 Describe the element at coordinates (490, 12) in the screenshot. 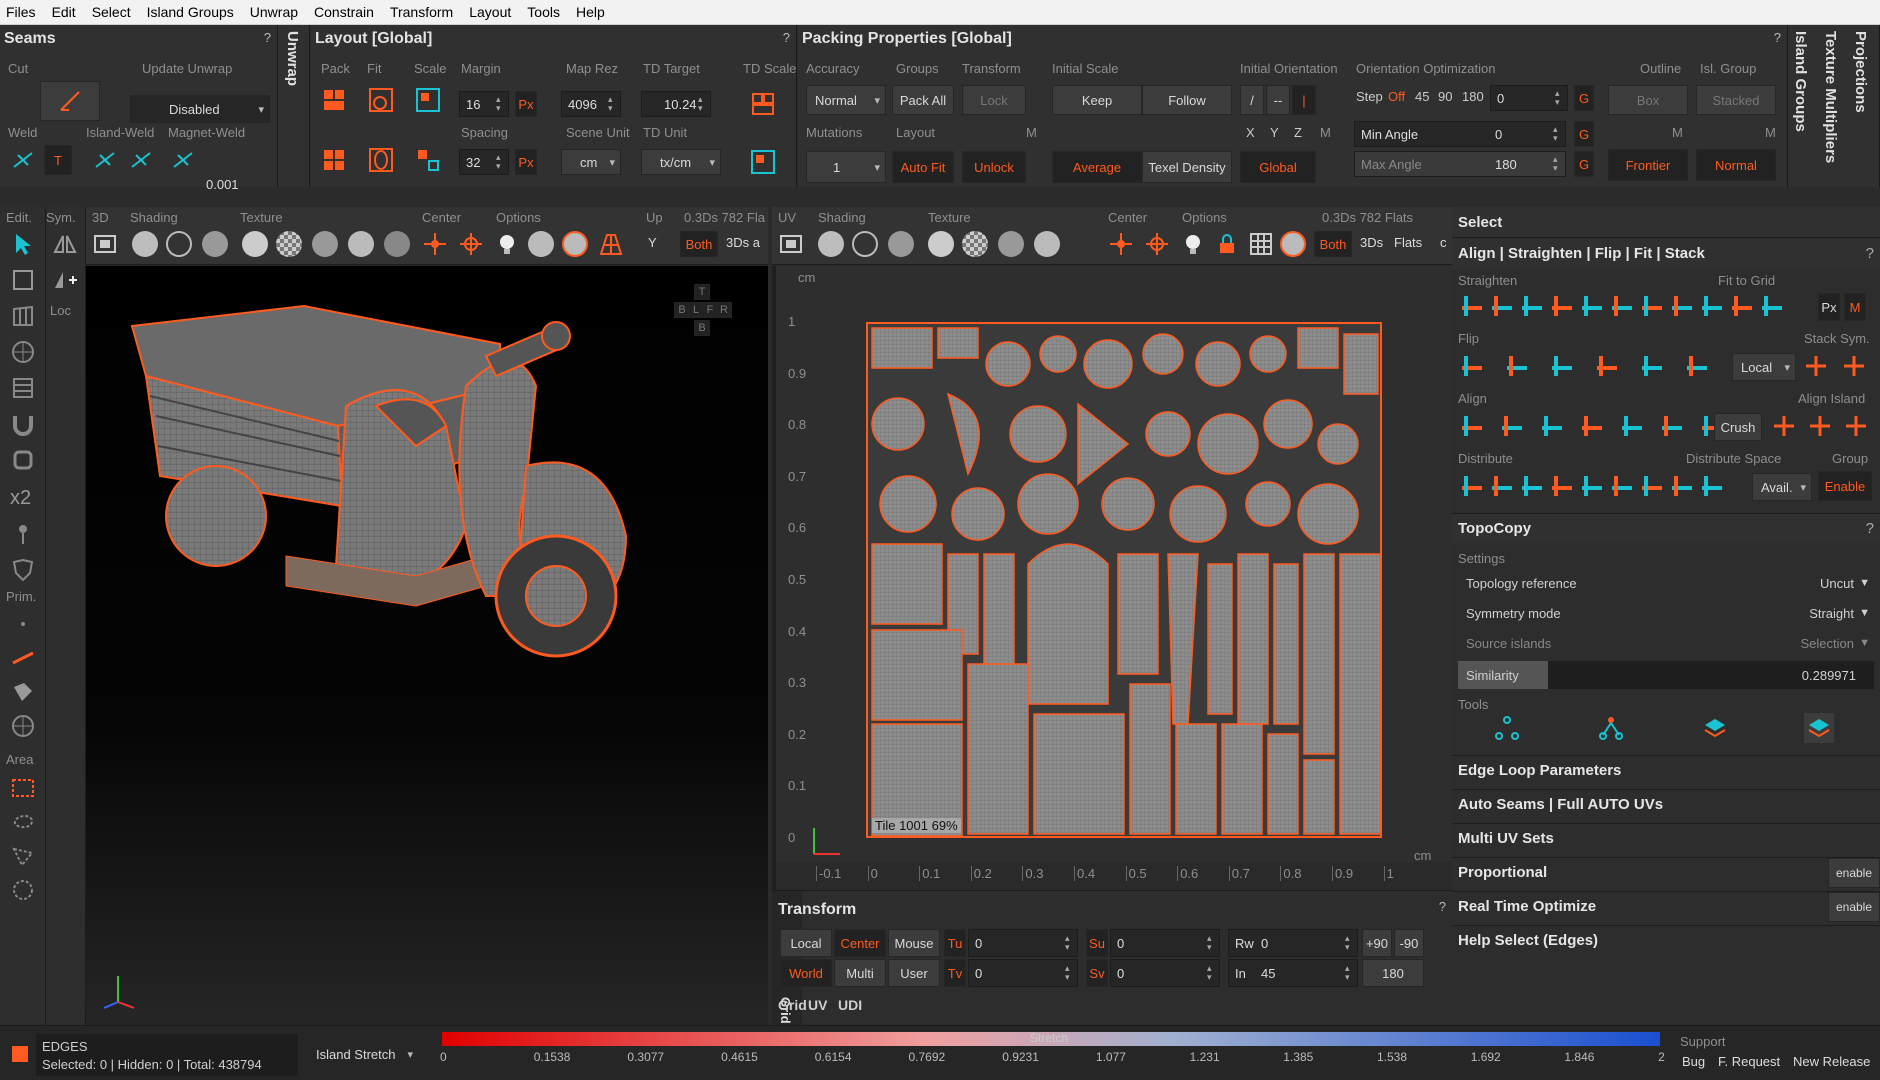

I see `menu-layout: Layout` at that location.